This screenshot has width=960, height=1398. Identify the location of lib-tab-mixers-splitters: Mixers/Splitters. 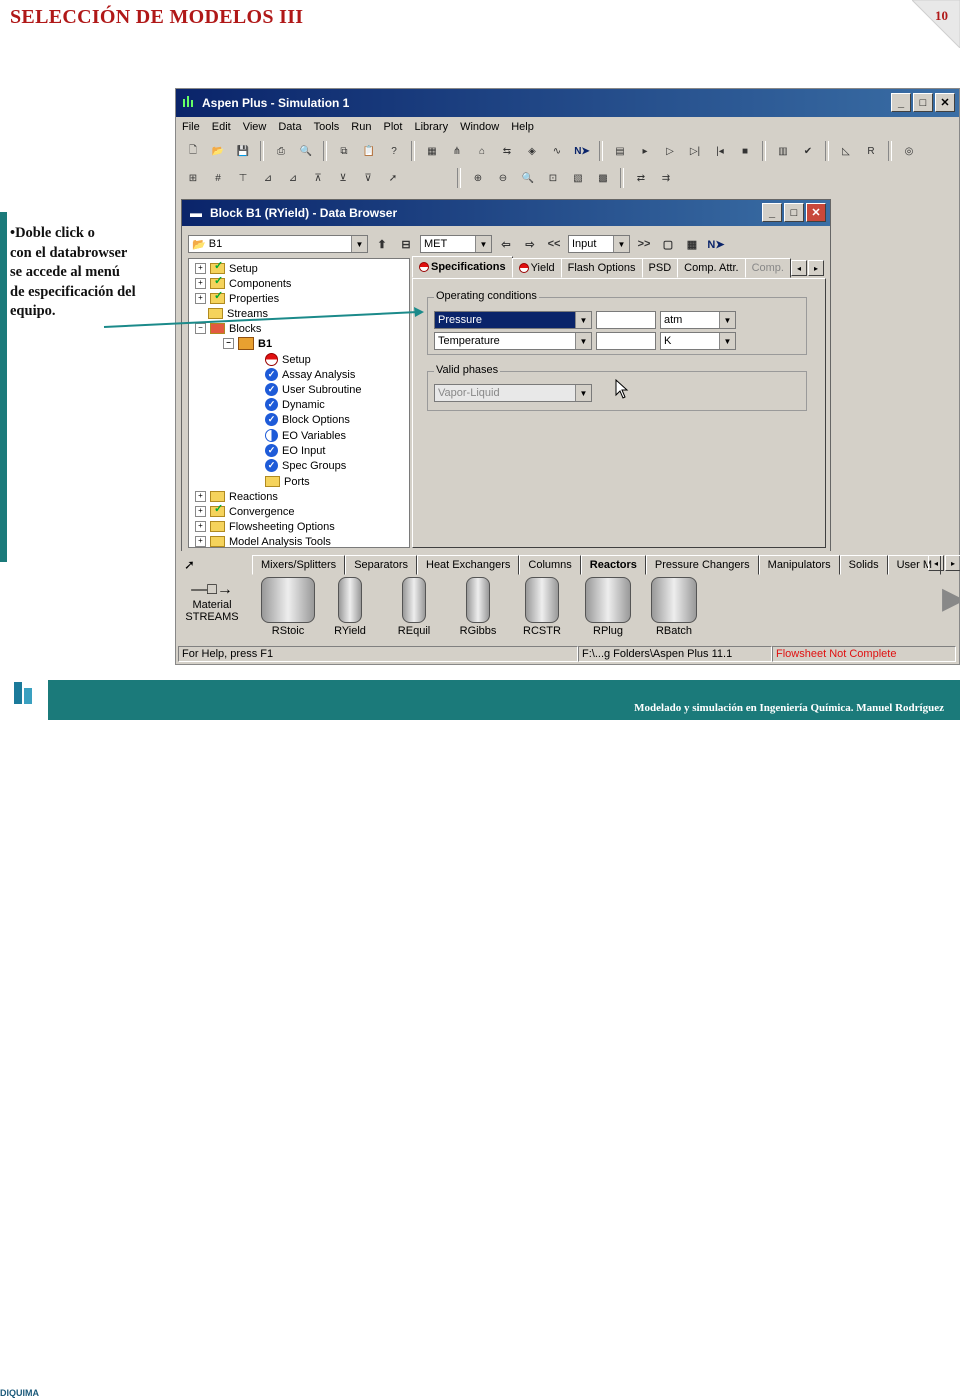
(299, 565).